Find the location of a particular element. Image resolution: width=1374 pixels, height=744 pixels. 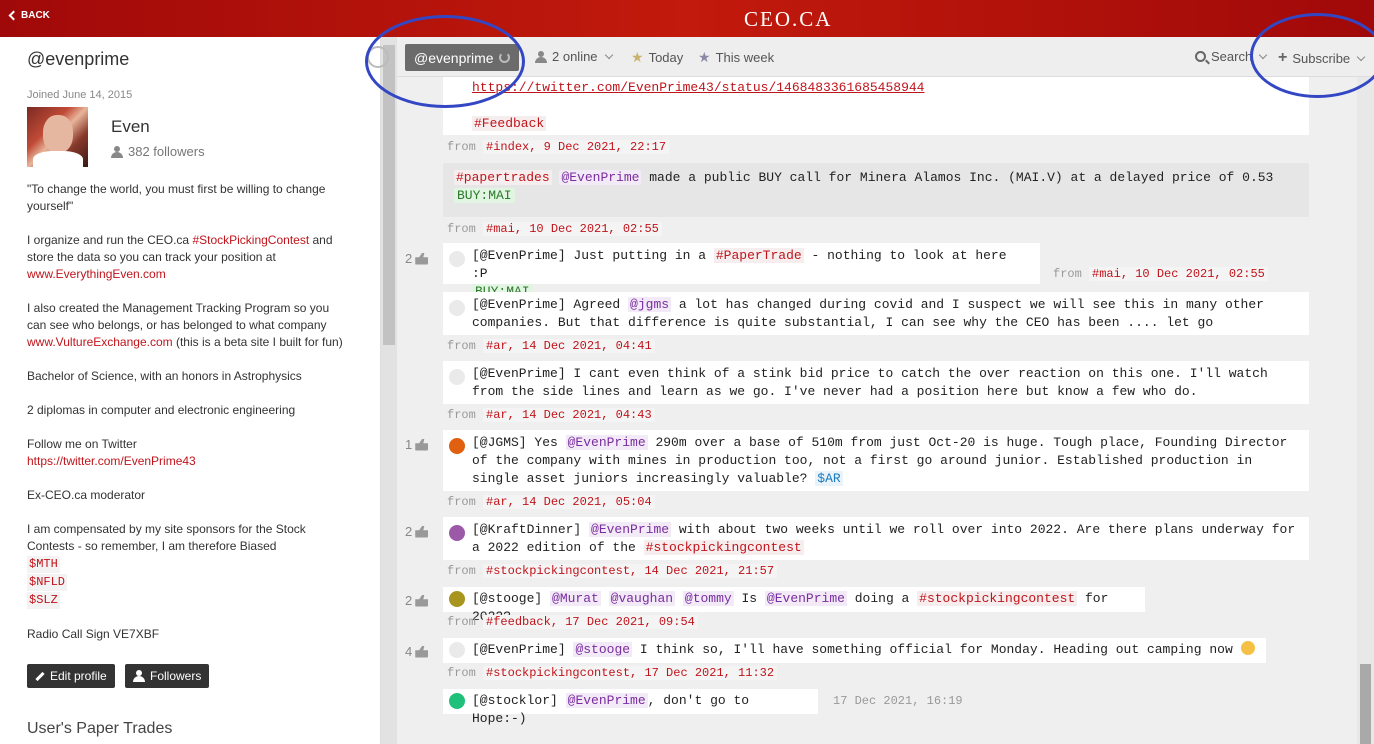

mention-link: @vaughan is located at coordinates (642, 598).